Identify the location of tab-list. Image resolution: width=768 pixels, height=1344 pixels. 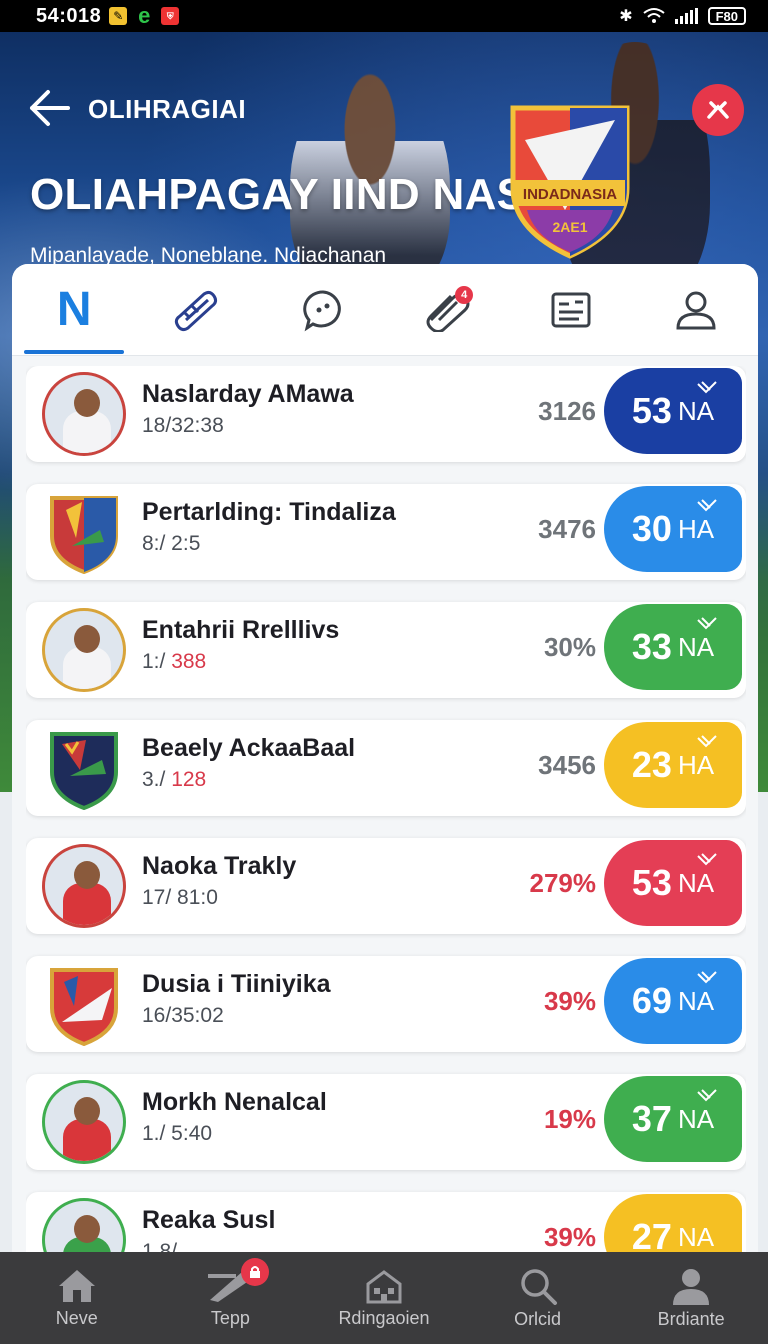
(571, 310).